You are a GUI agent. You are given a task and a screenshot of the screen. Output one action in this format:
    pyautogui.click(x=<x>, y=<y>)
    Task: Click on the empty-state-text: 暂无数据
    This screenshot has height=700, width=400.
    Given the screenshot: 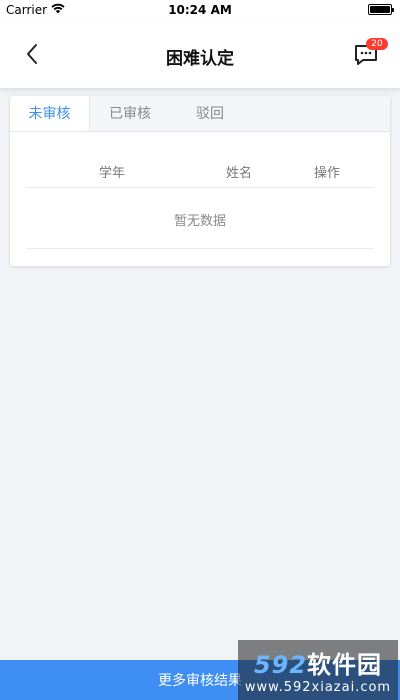 What is the action you would take?
    pyautogui.click(x=199, y=221)
    